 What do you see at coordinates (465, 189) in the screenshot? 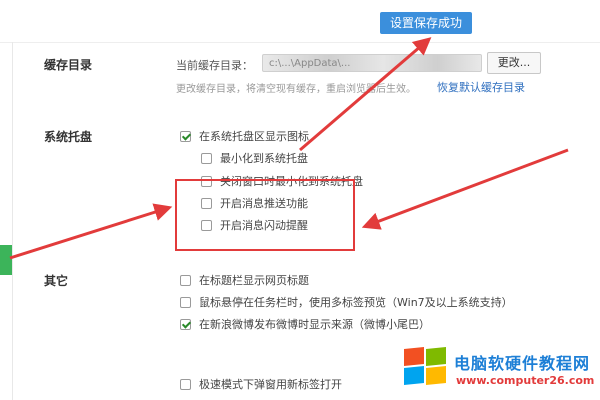
I see `arrow-from-right` at bounding box center [465, 189].